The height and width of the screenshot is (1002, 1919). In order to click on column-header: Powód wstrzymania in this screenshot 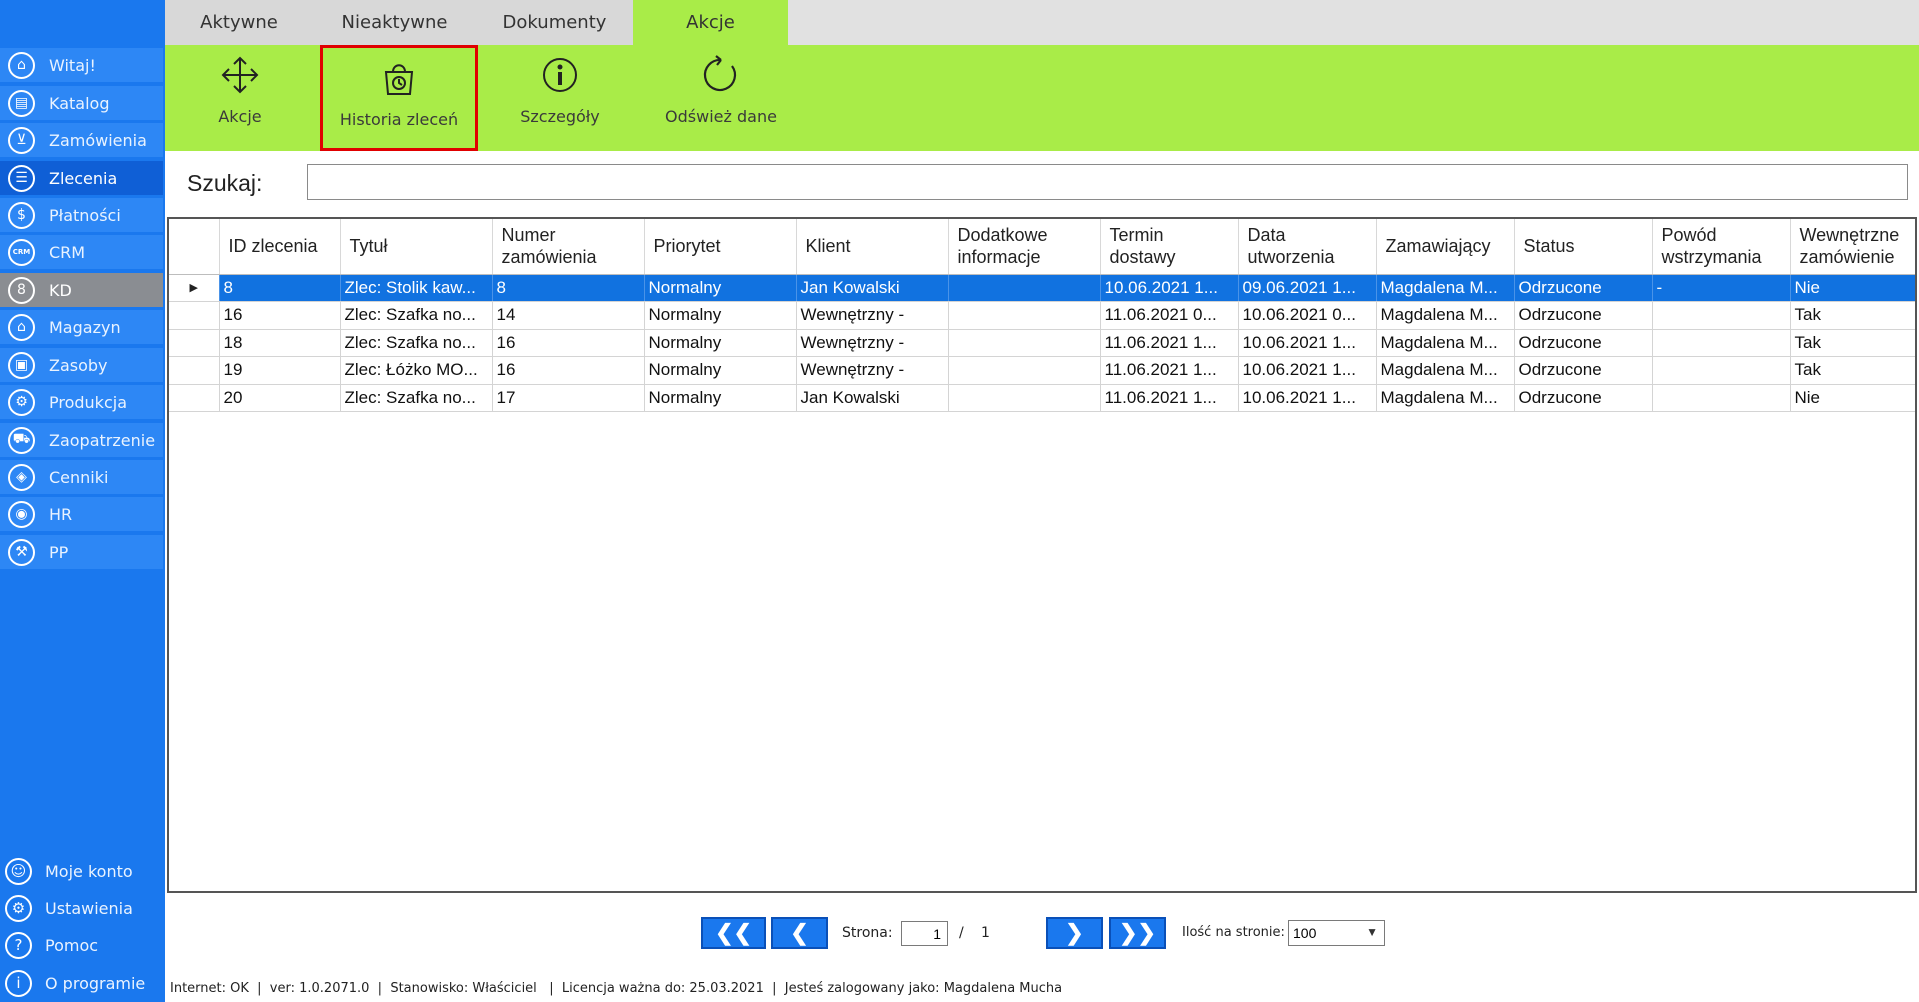, I will do `click(1721, 247)`.